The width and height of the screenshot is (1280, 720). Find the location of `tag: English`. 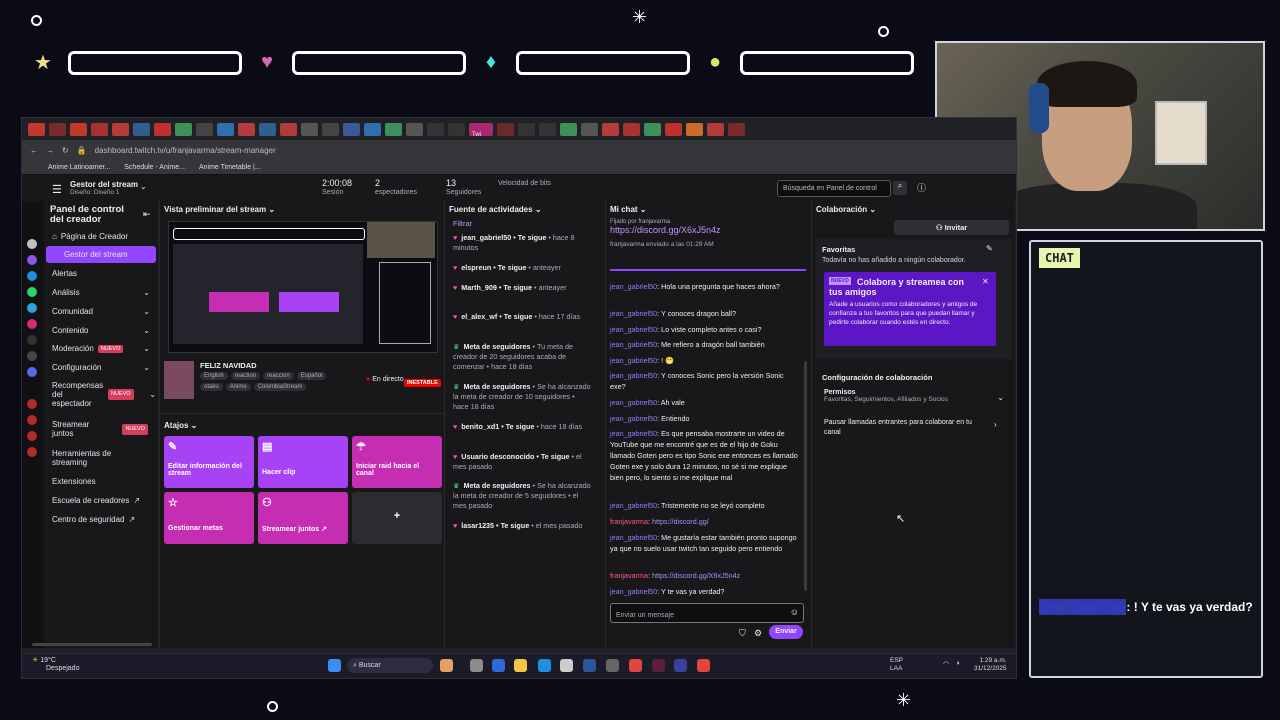

tag: English is located at coordinates (214, 376).